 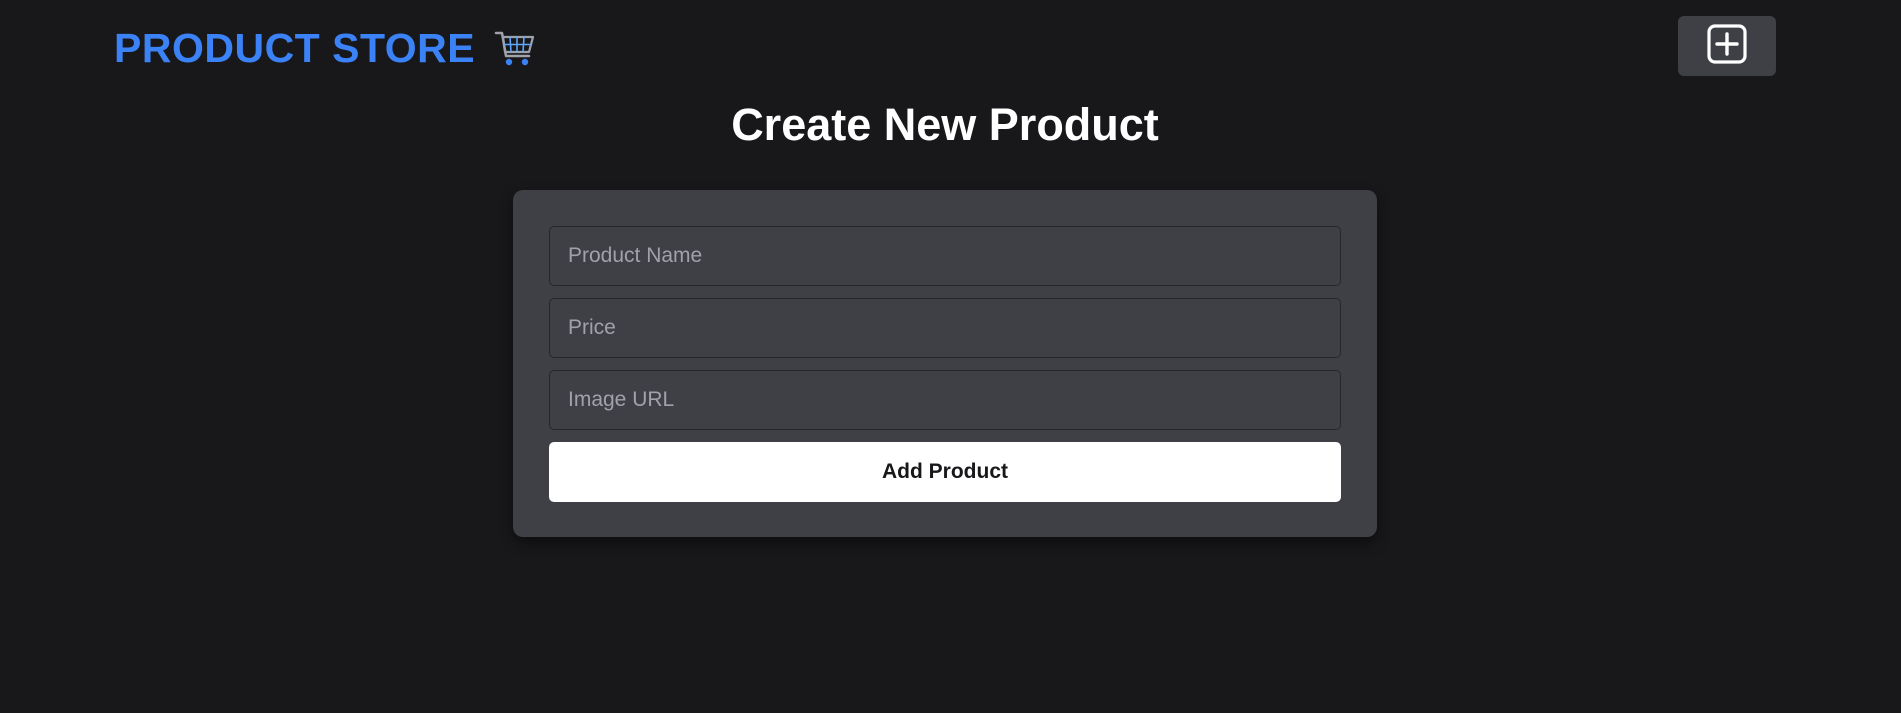 What do you see at coordinates (945, 328) in the screenshot?
I see `price-input` at bounding box center [945, 328].